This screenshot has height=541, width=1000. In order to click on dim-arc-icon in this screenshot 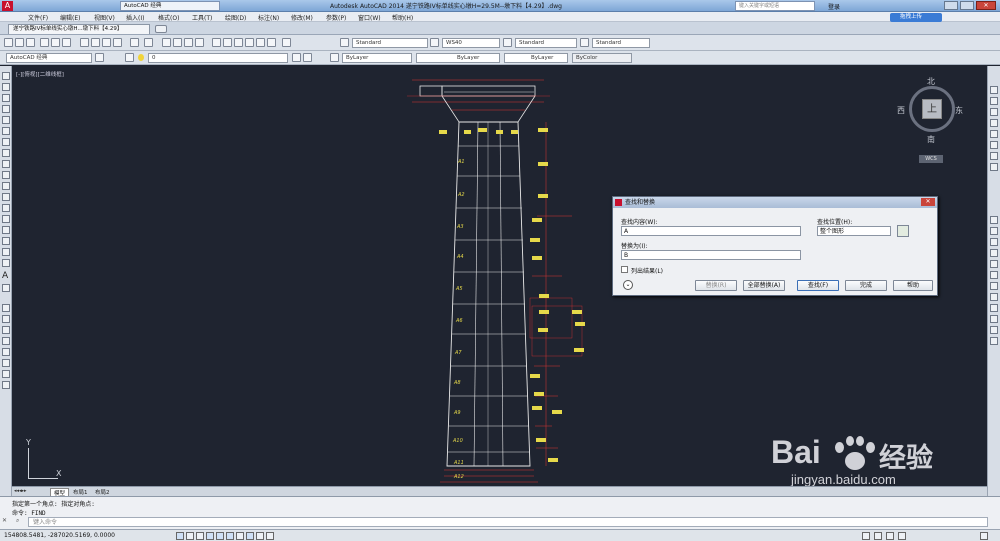, I will do `click(994, 242)`.